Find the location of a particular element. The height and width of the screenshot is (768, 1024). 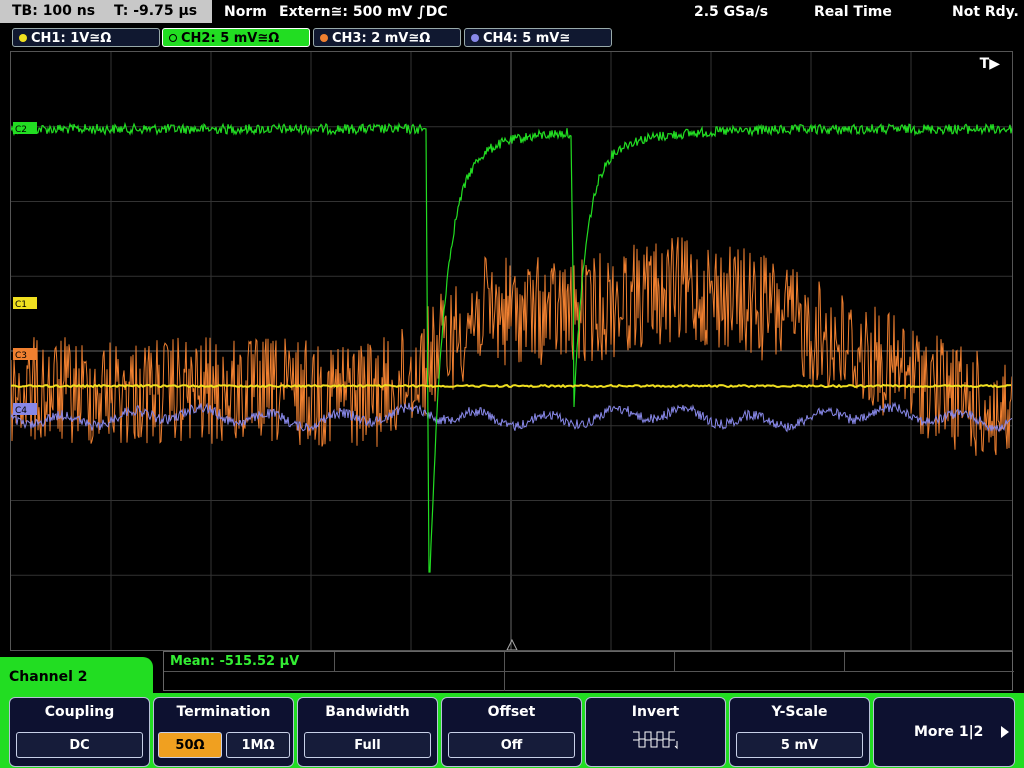

tab-ch4: CH4: 5 mV≅ is located at coordinates (538, 37).